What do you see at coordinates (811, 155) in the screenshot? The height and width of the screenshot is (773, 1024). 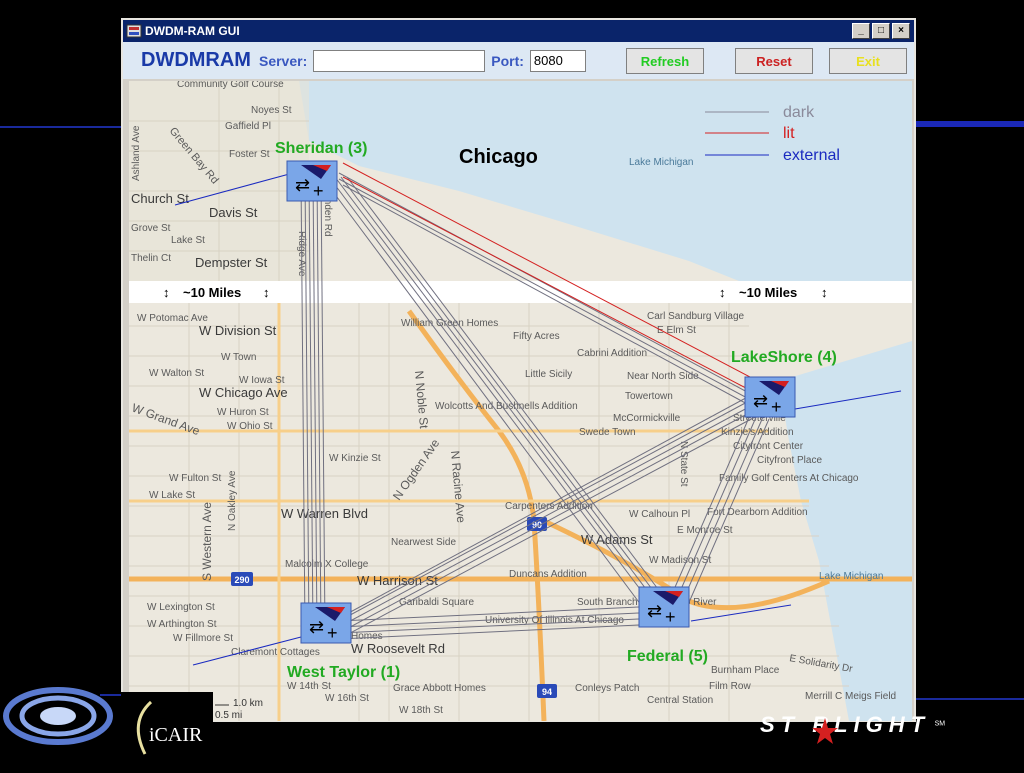 I see `legend-external-label: external` at bounding box center [811, 155].